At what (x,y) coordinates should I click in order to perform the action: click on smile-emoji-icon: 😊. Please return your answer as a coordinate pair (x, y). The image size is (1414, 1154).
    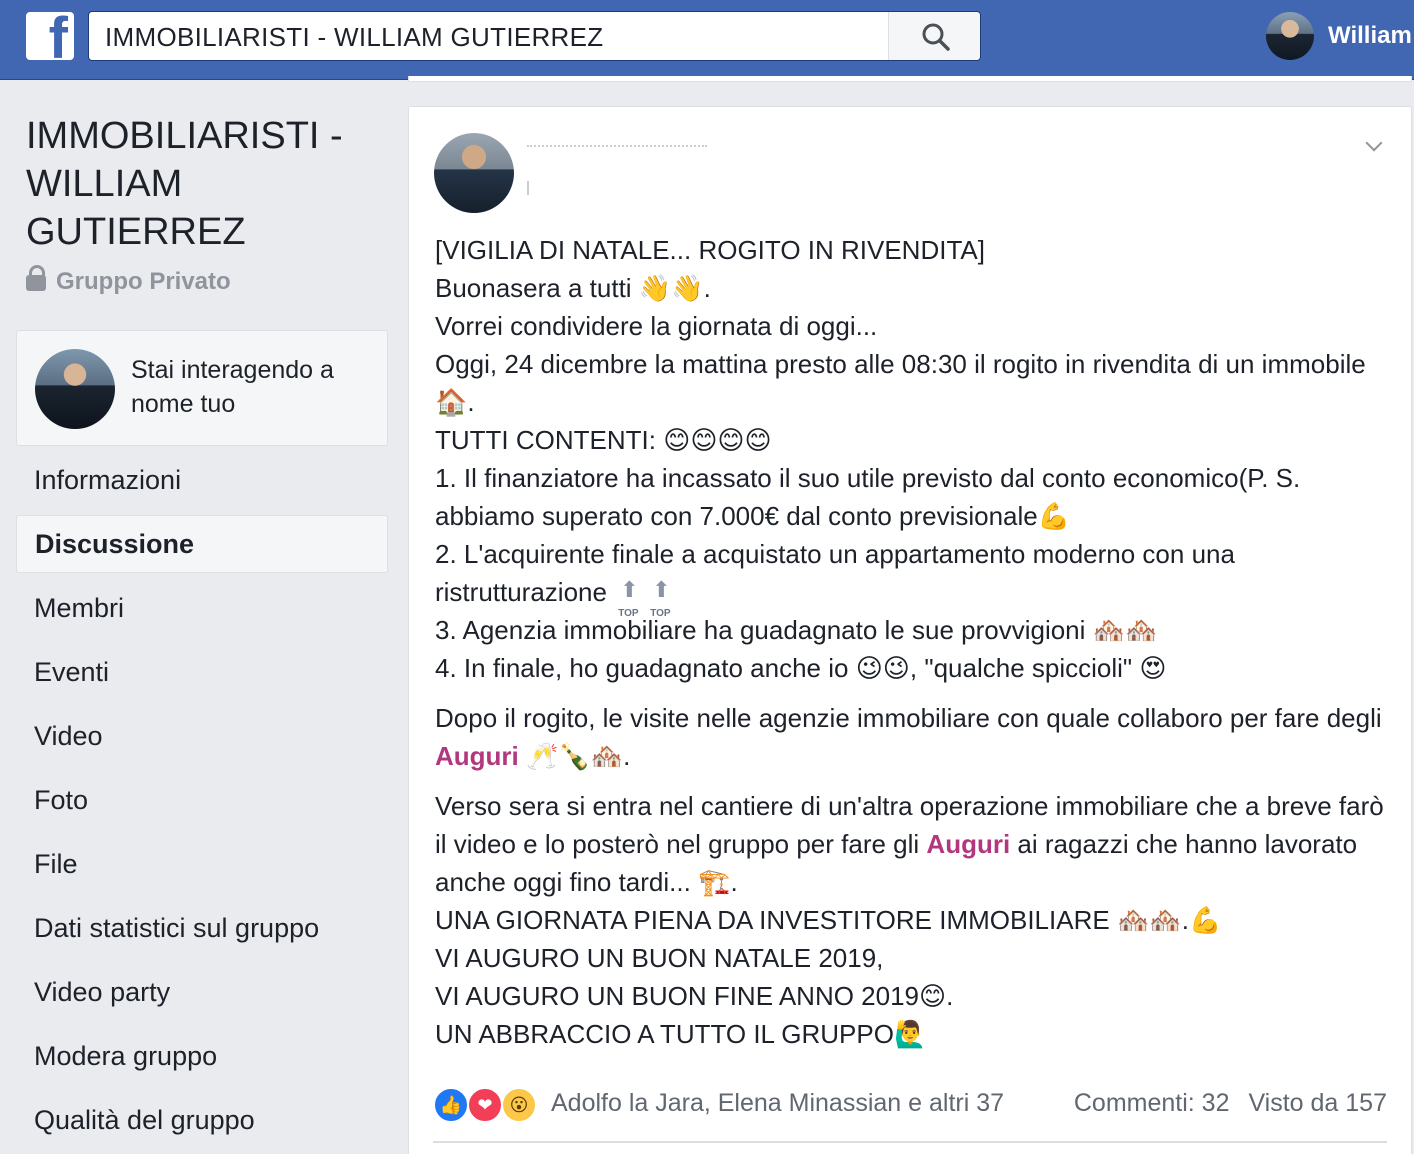
    Looking at the image, I should click on (933, 996).